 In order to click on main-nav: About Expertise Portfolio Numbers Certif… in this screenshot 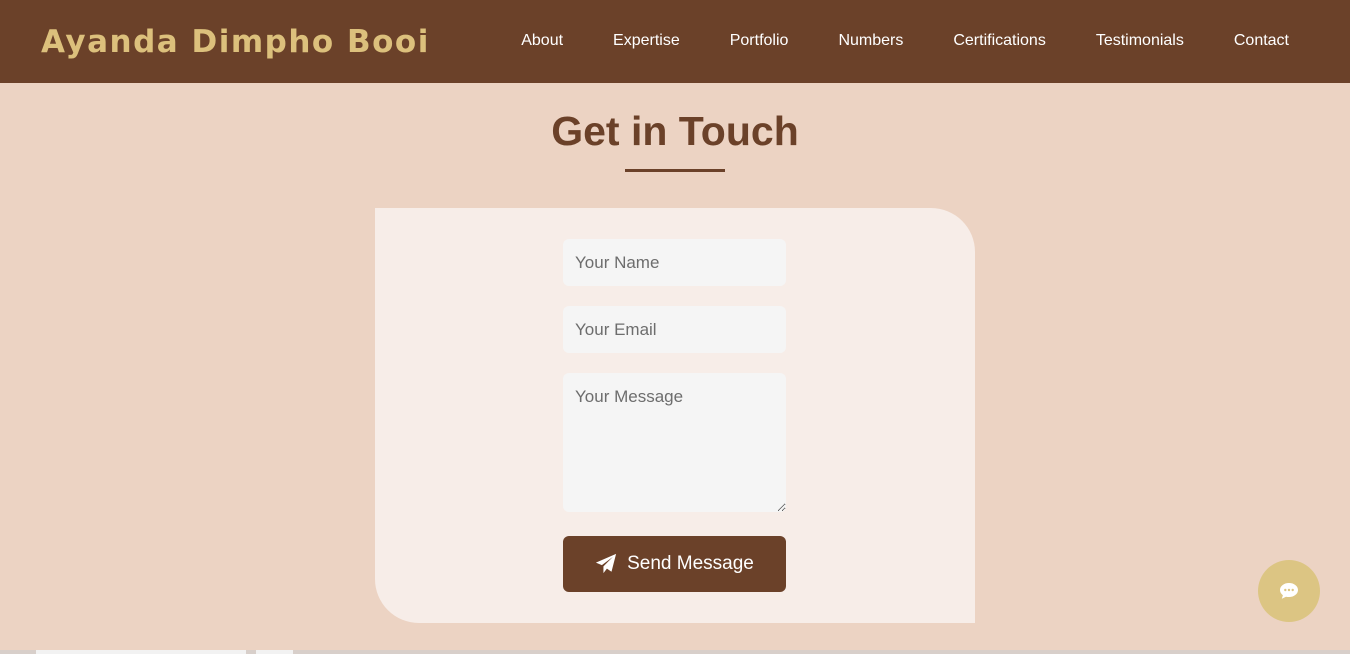, I will do `click(905, 41)`.